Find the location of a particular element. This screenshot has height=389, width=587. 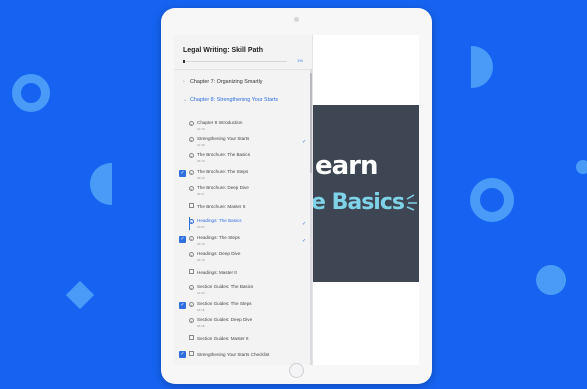

lesson-item: Section Guides: Master It is located at coordinates (243, 339).